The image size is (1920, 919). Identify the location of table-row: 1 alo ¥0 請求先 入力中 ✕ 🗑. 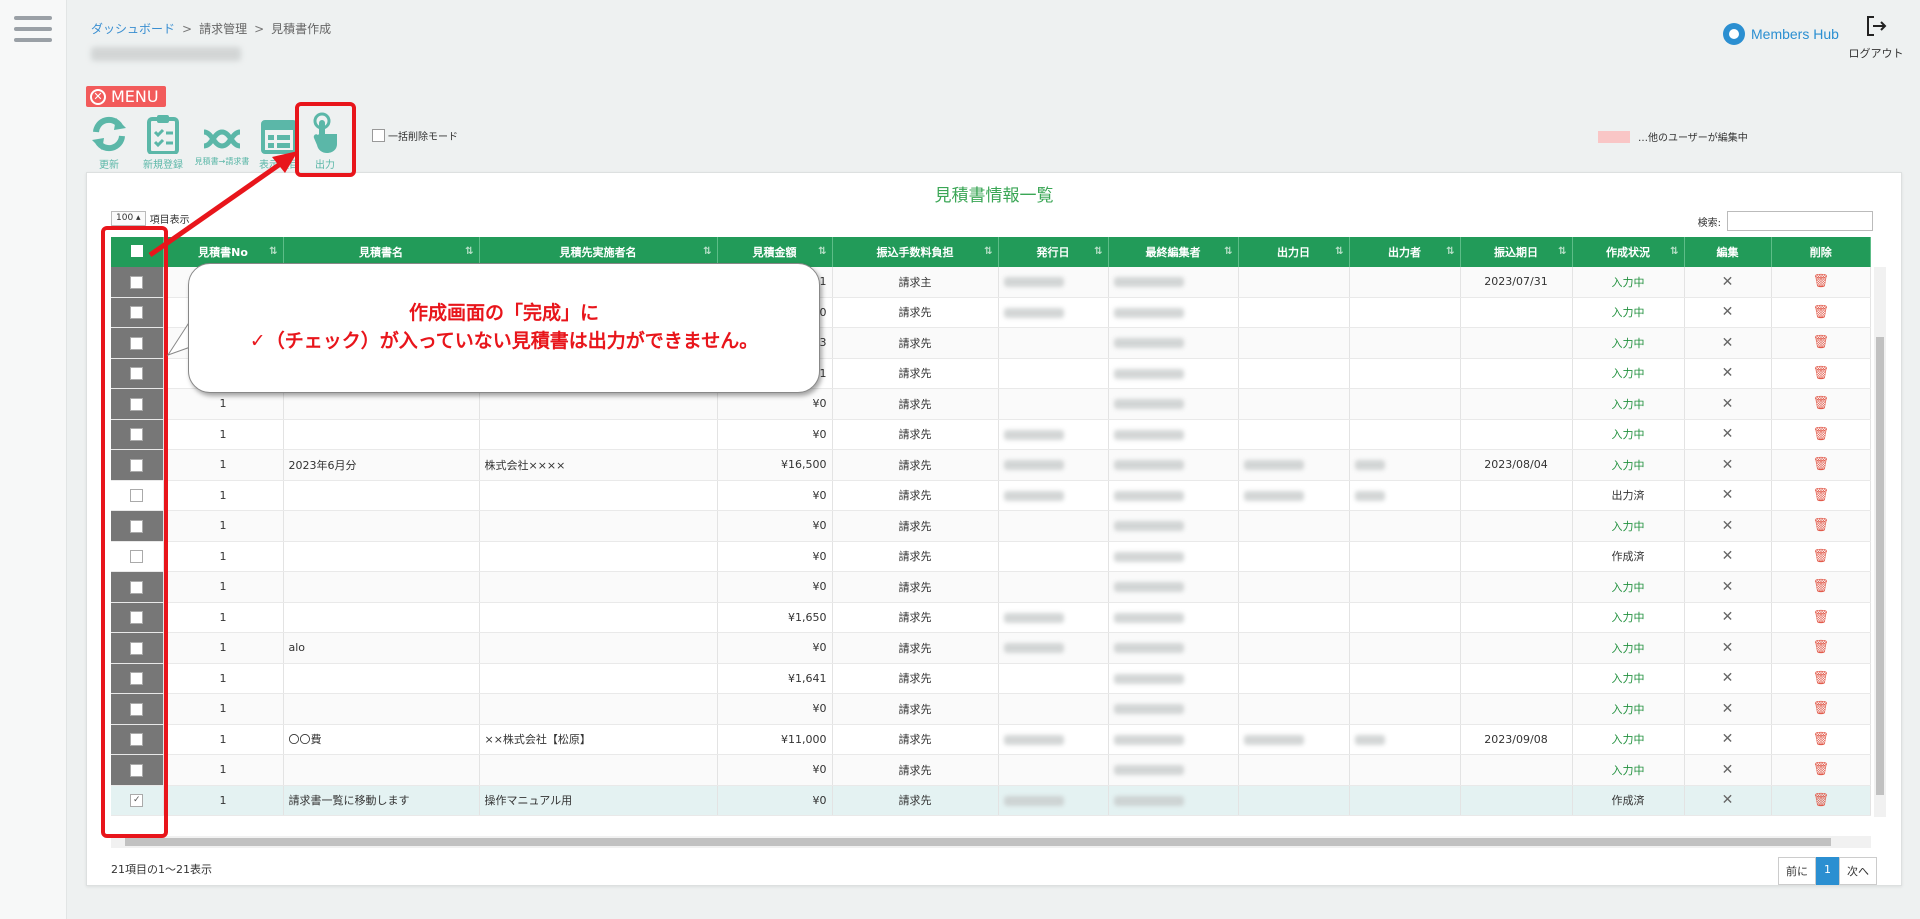
(991, 648).